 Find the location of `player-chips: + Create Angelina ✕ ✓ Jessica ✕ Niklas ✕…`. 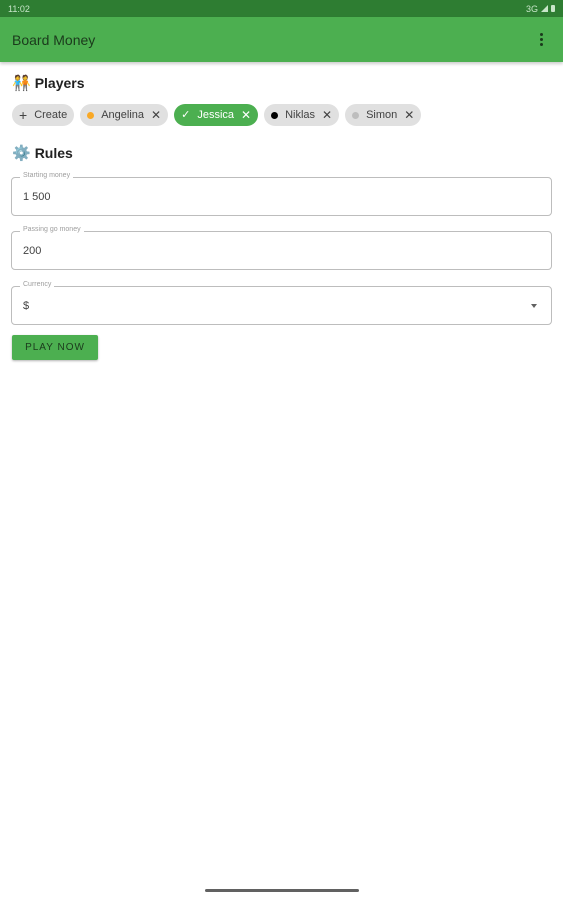

player-chips: + Create Angelina ✕ ✓ Jessica ✕ Niklas ✕… is located at coordinates (217, 115).